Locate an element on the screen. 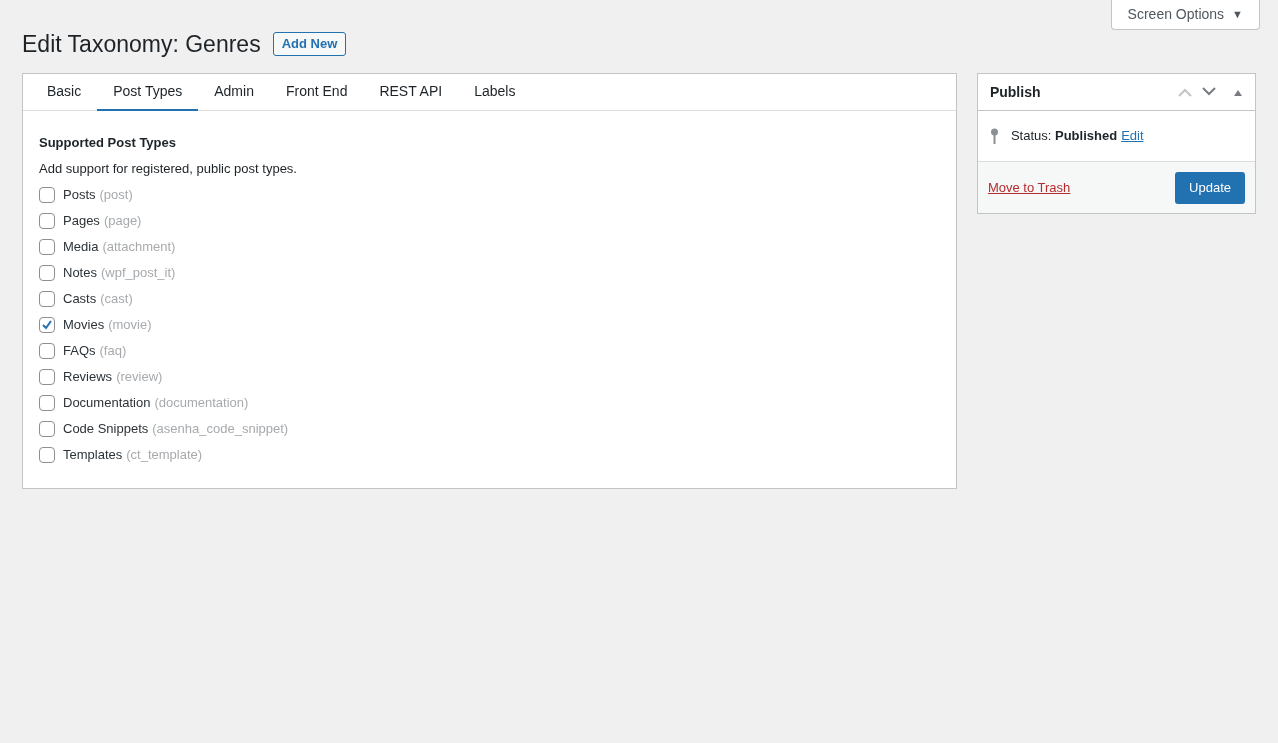  tab: Labels is located at coordinates (495, 92).